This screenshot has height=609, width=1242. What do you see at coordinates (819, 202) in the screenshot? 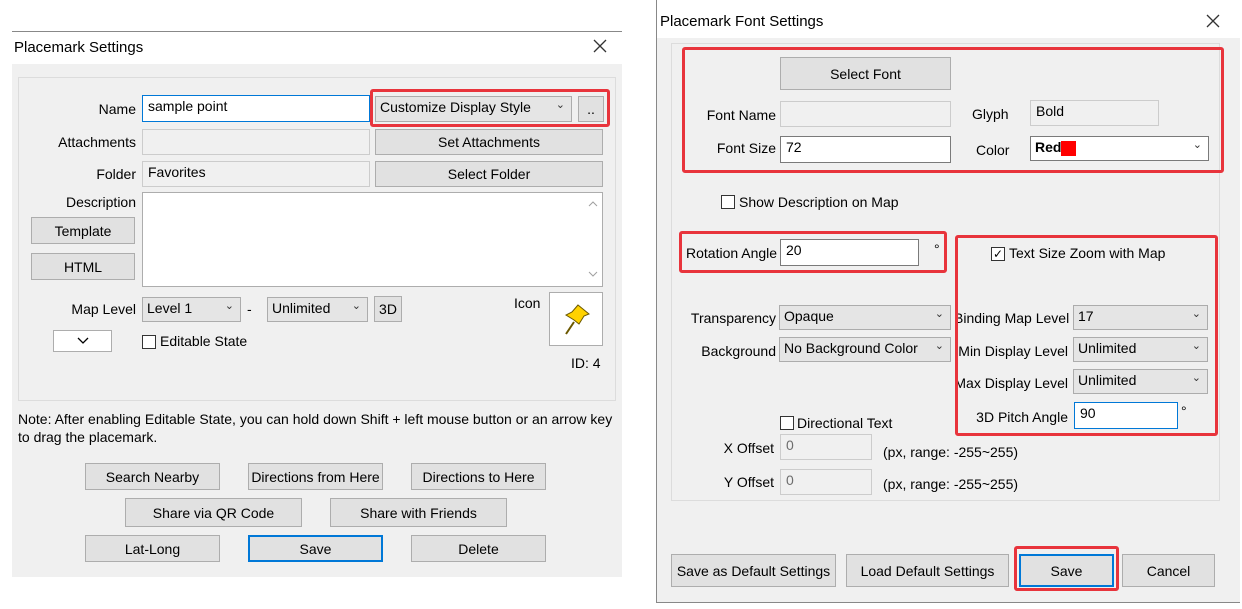
I see `show-description-label: Show Description on Map` at bounding box center [819, 202].